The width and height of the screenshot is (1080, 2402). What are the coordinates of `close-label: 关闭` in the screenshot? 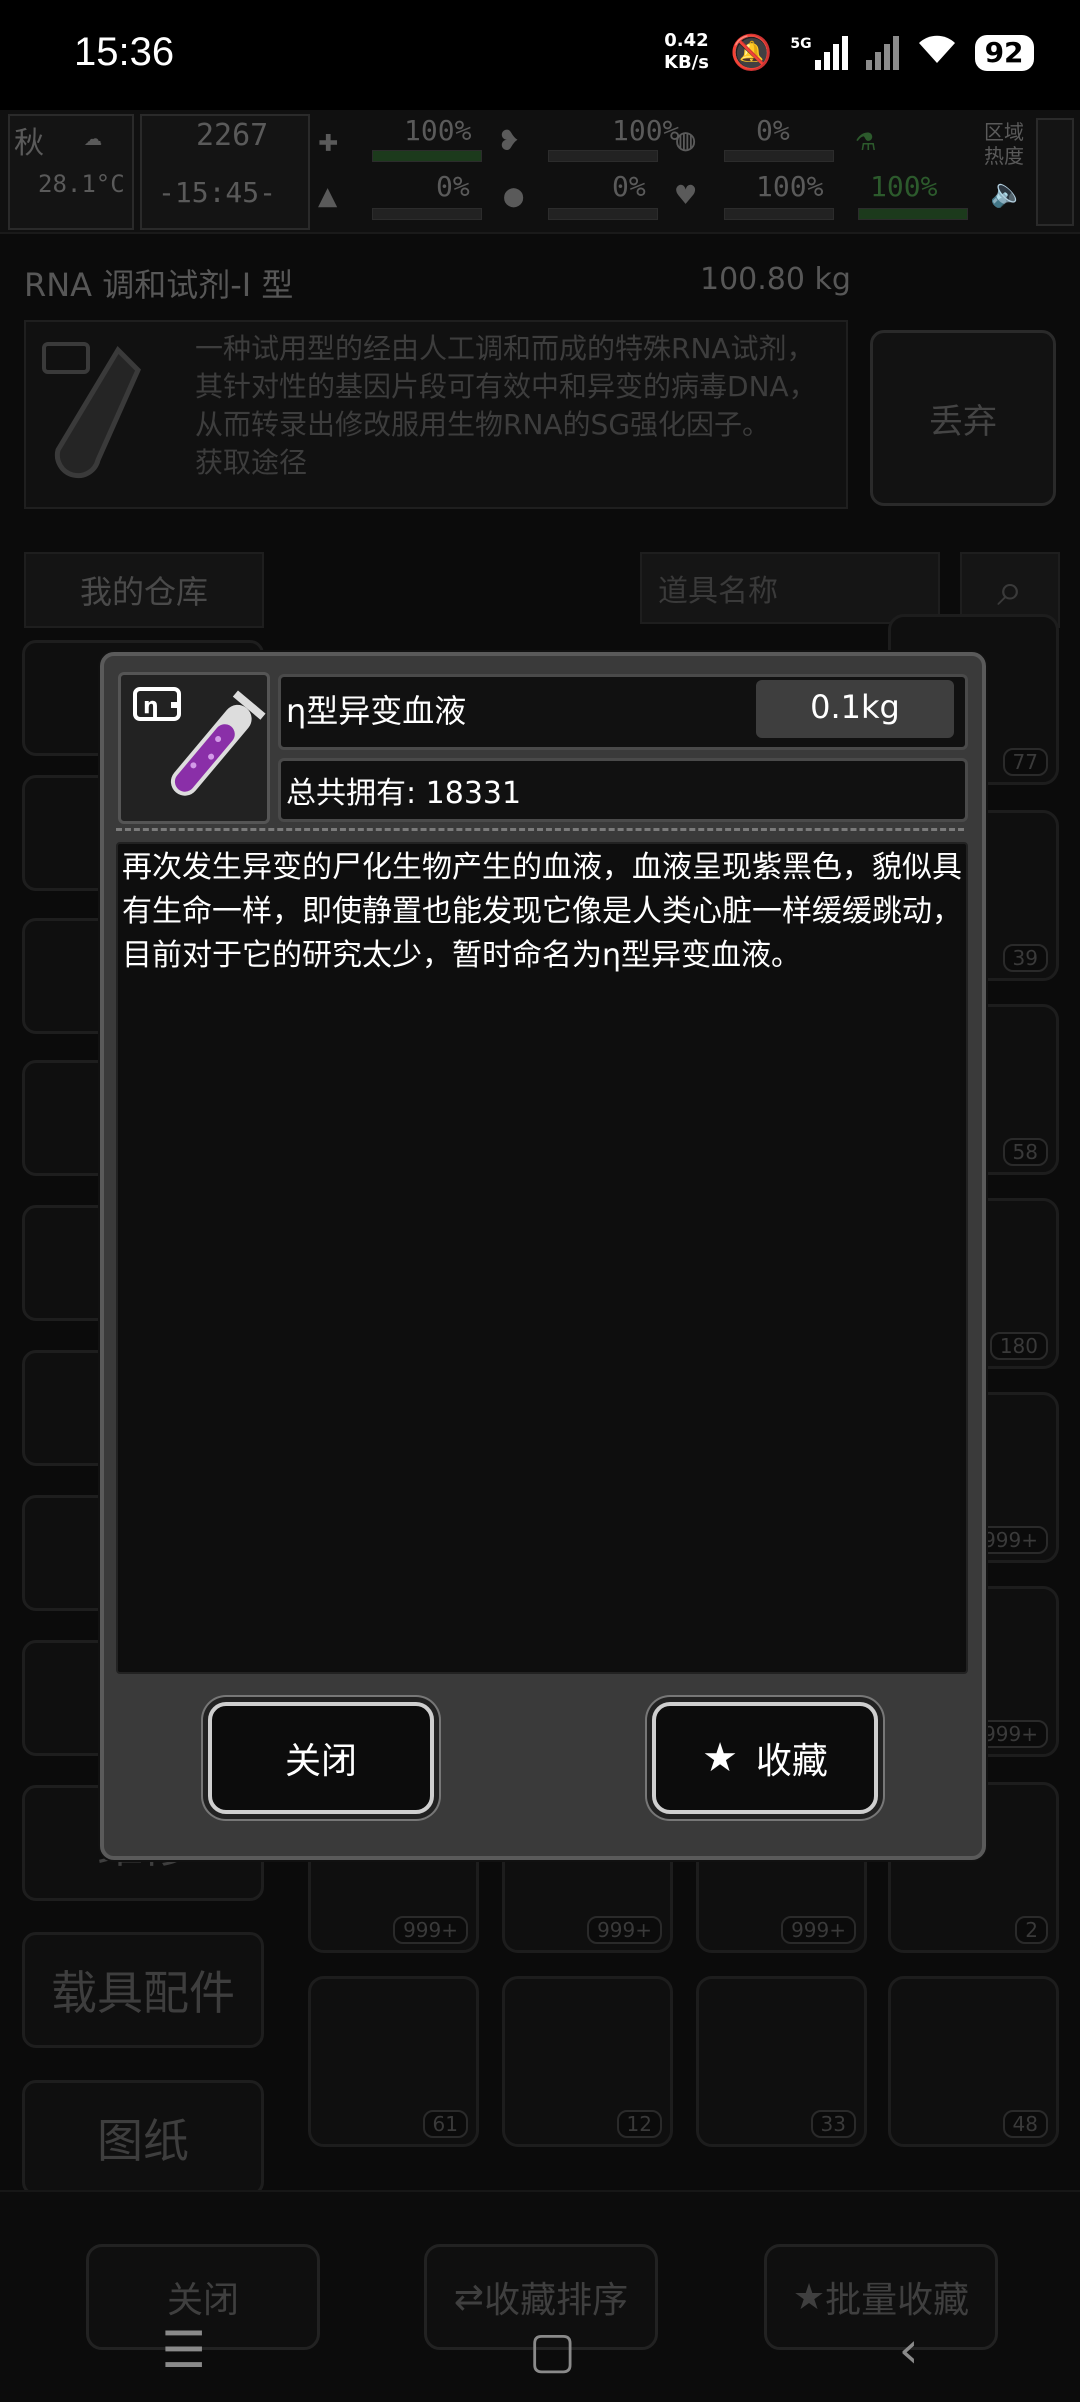 It's located at (320, 1761).